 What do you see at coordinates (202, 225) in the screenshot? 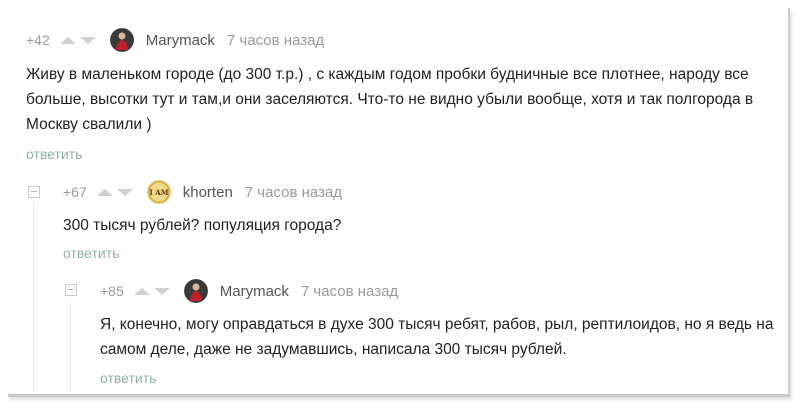
I see `comment-text: 300 тысяч рублей? популяция города?` at bounding box center [202, 225].